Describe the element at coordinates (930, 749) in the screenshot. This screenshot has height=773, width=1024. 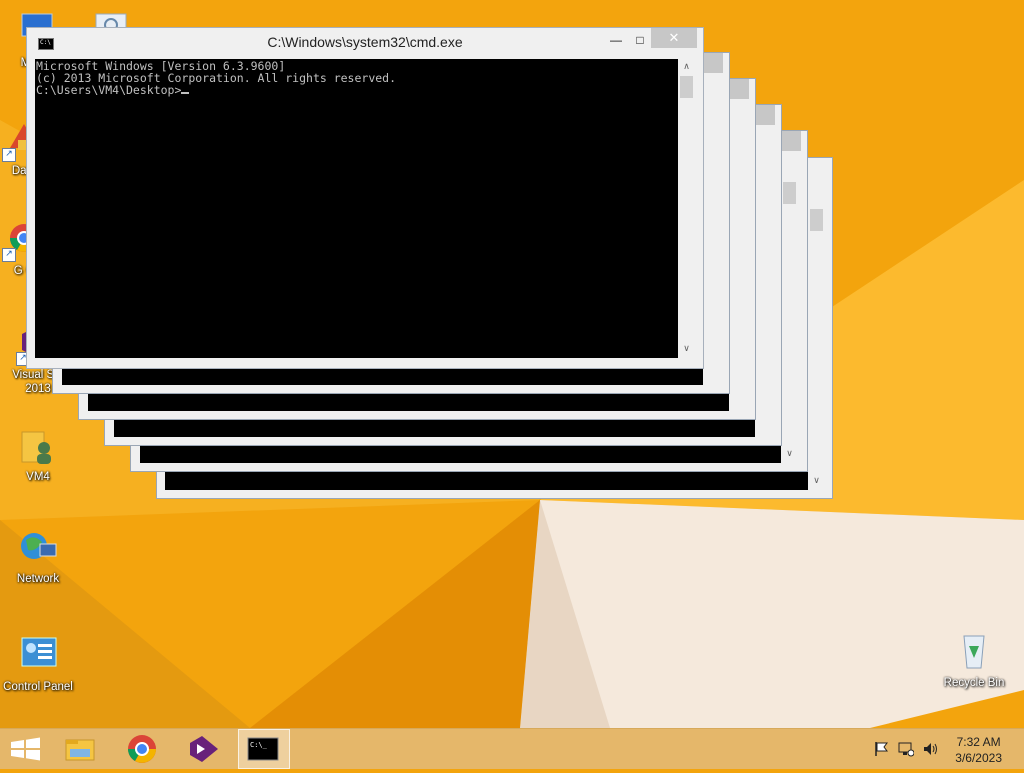
I see `volume-icon` at that location.